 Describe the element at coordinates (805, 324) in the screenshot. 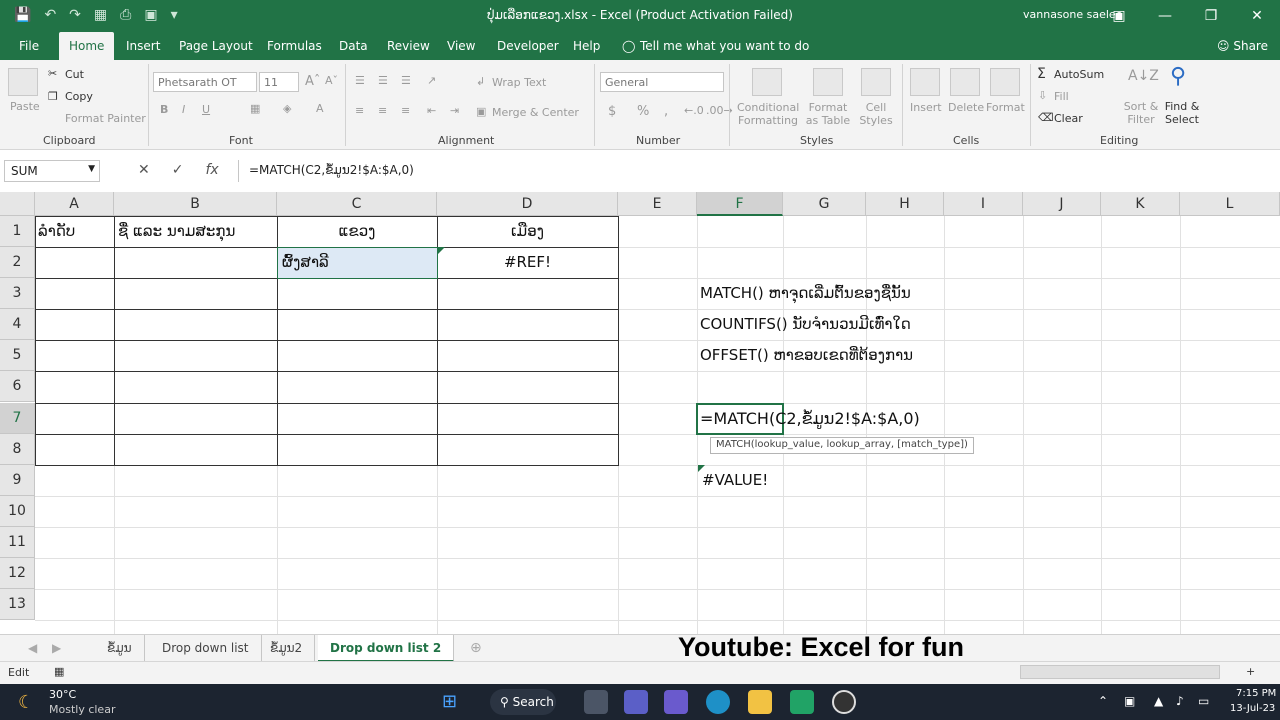

I see `cell-f4: COUNTIFS() ນັບຈຳນວນມີເທົ່າໃດ` at that location.